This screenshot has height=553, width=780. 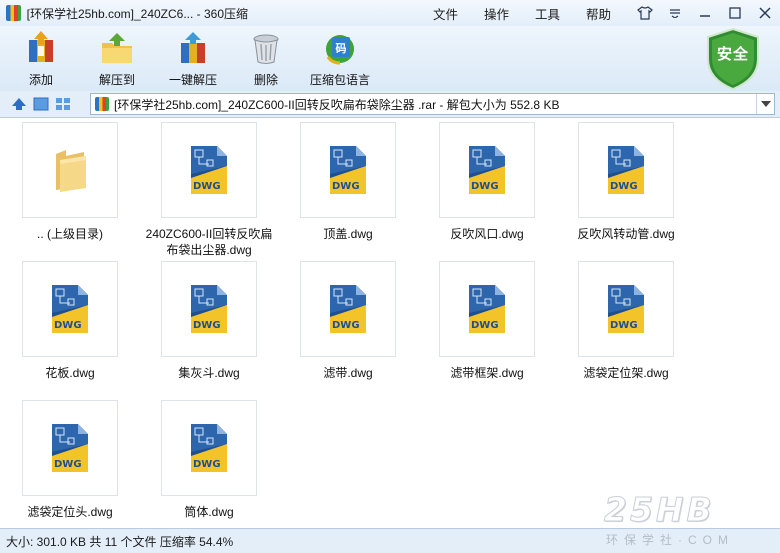 I want to click on archive-language-icon: 码, so click(x=340, y=48).